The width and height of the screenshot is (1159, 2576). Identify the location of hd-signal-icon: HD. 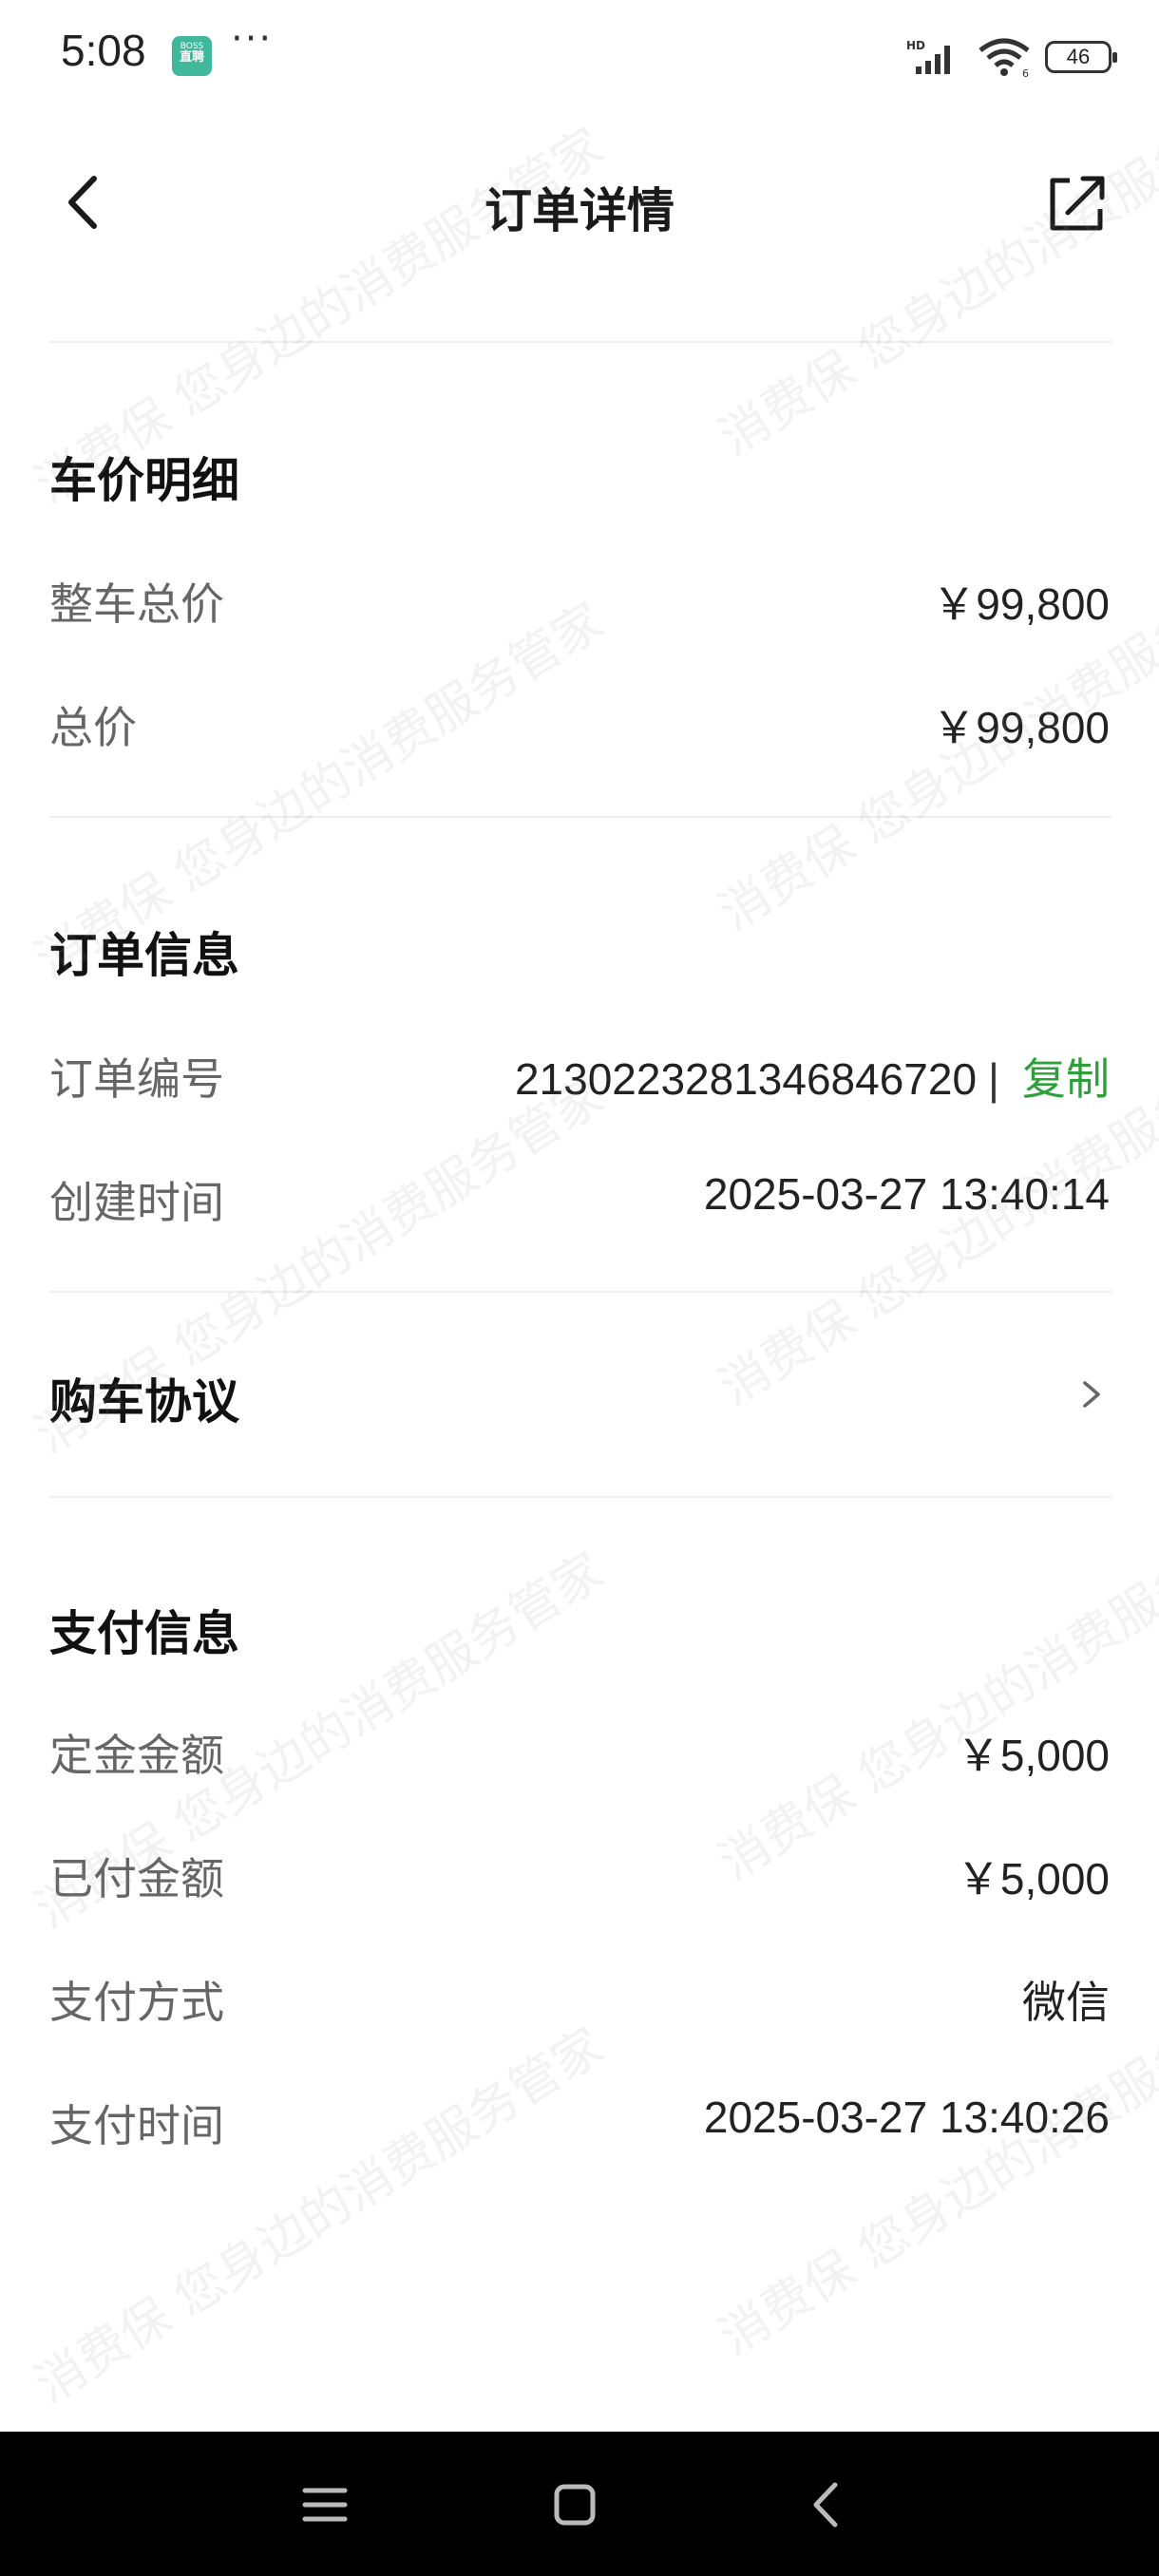
(928, 56).